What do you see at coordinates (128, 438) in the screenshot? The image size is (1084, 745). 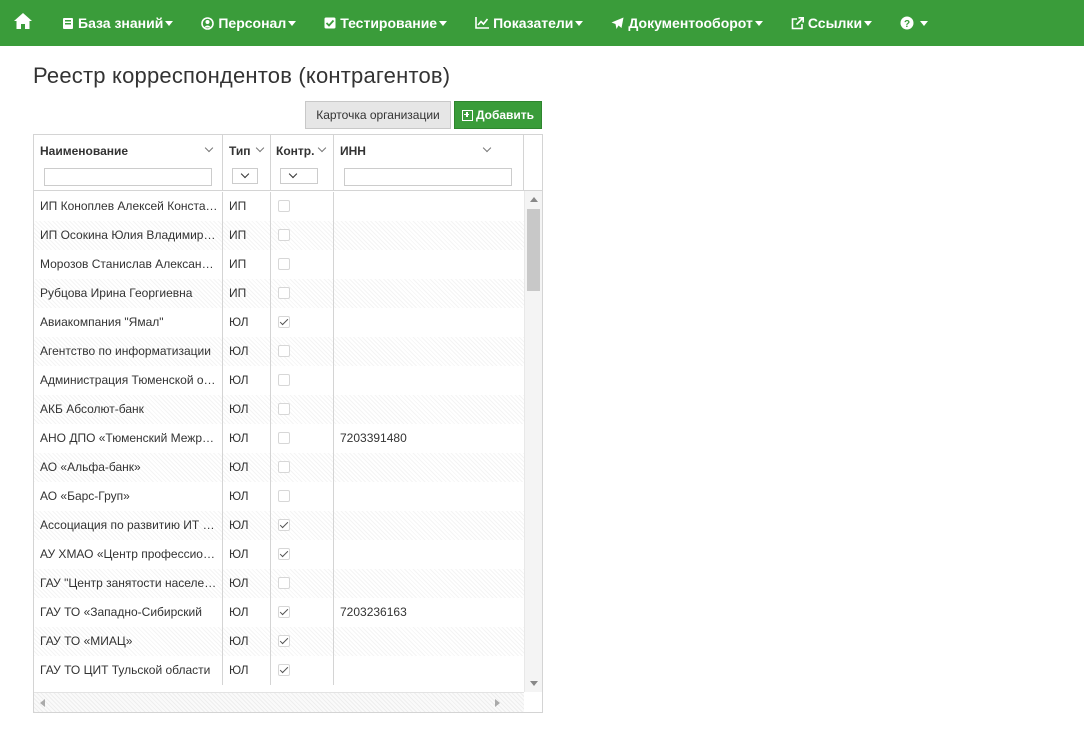 I see `cell-name: АНО ДПО «Тюменский Межрегиональный` at bounding box center [128, 438].